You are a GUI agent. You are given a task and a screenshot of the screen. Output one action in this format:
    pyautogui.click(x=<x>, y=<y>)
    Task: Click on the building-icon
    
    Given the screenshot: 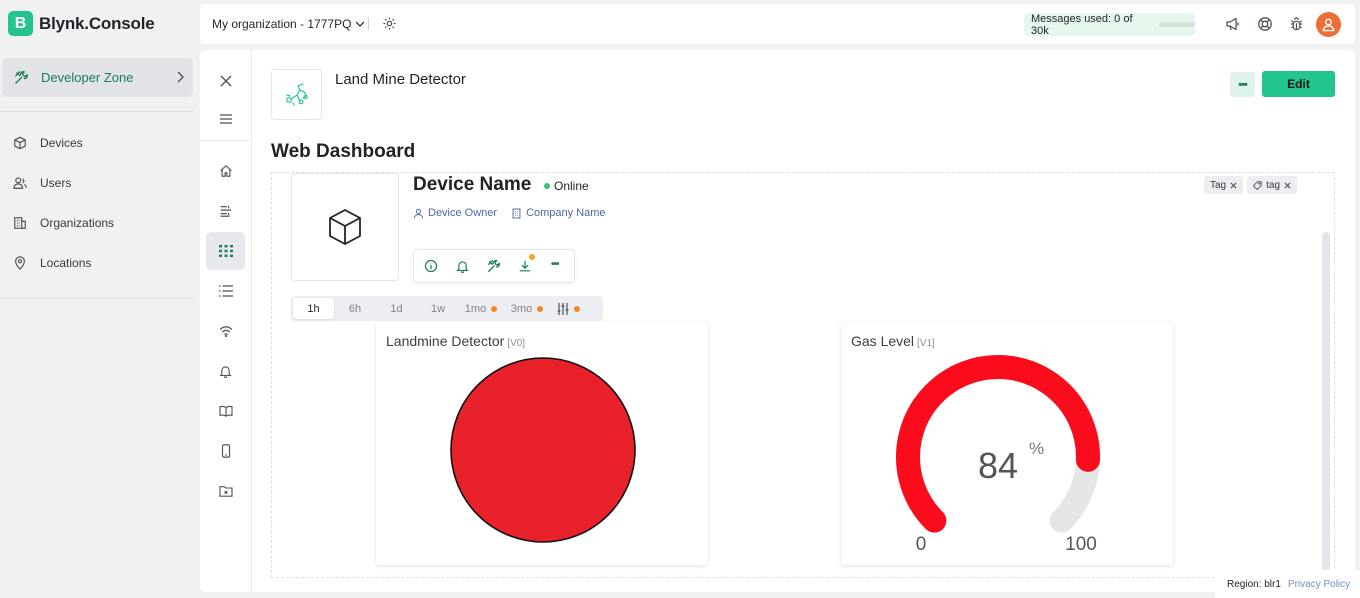 What is the action you would take?
    pyautogui.click(x=516, y=213)
    